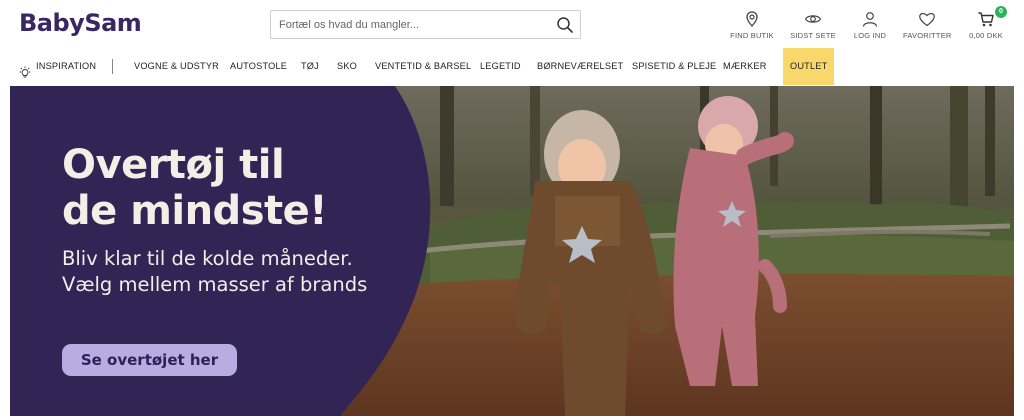 Image resolution: width=1024 pixels, height=420 pixels. I want to click on location-pin-icon, so click(752, 19).